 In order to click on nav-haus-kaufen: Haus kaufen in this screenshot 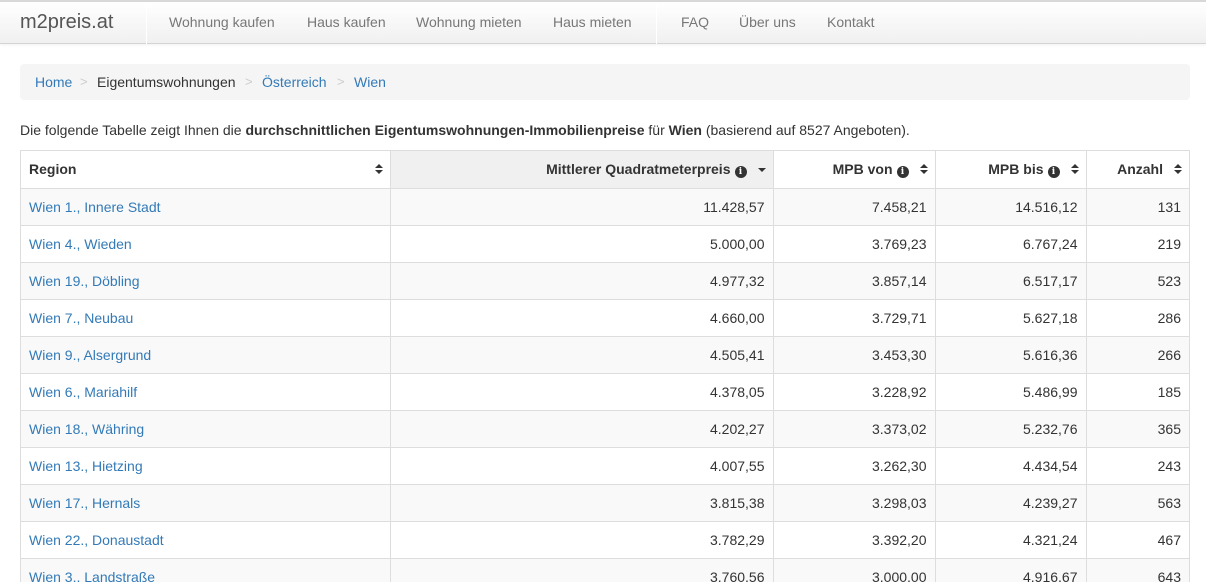, I will do `click(346, 22)`.